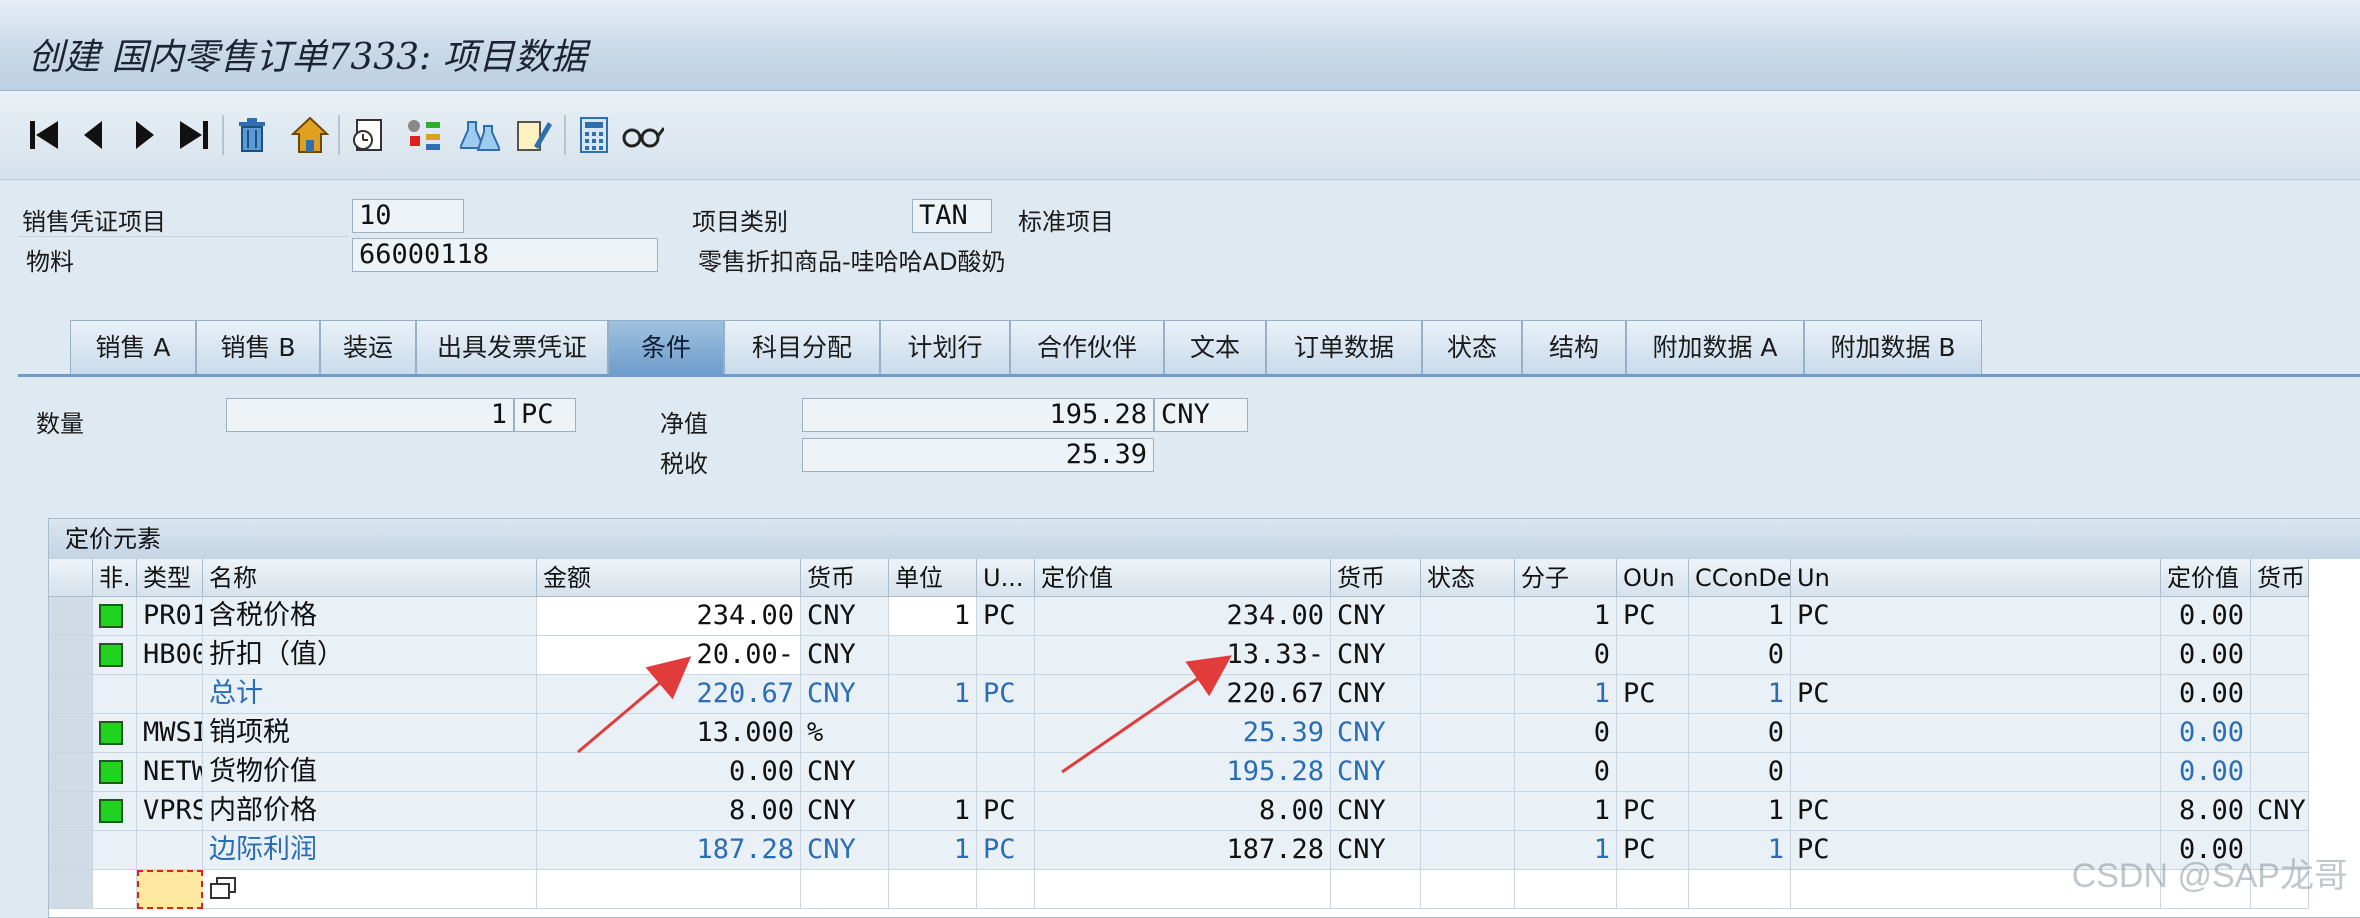 This screenshot has height=918, width=2360. I want to click on arrow-to-discount-amount, so click(634, 705).